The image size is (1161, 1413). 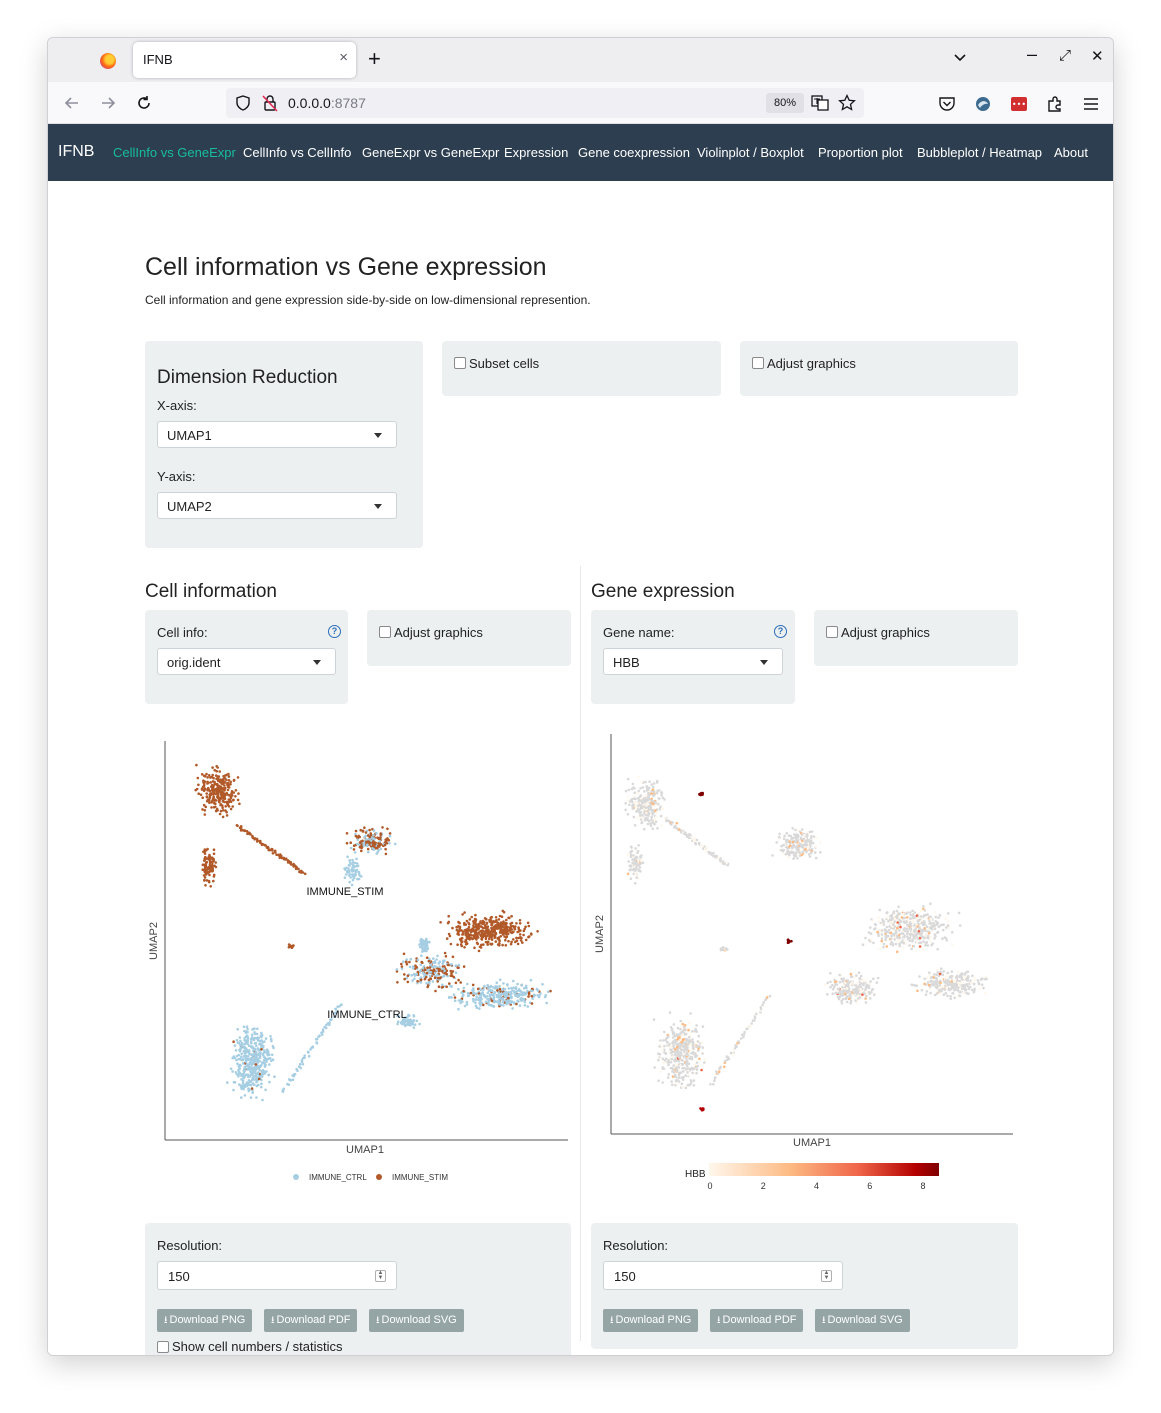 What do you see at coordinates (820, 103) in the screenshot?
I see `translate-icon` at bounding box center [820, 103].